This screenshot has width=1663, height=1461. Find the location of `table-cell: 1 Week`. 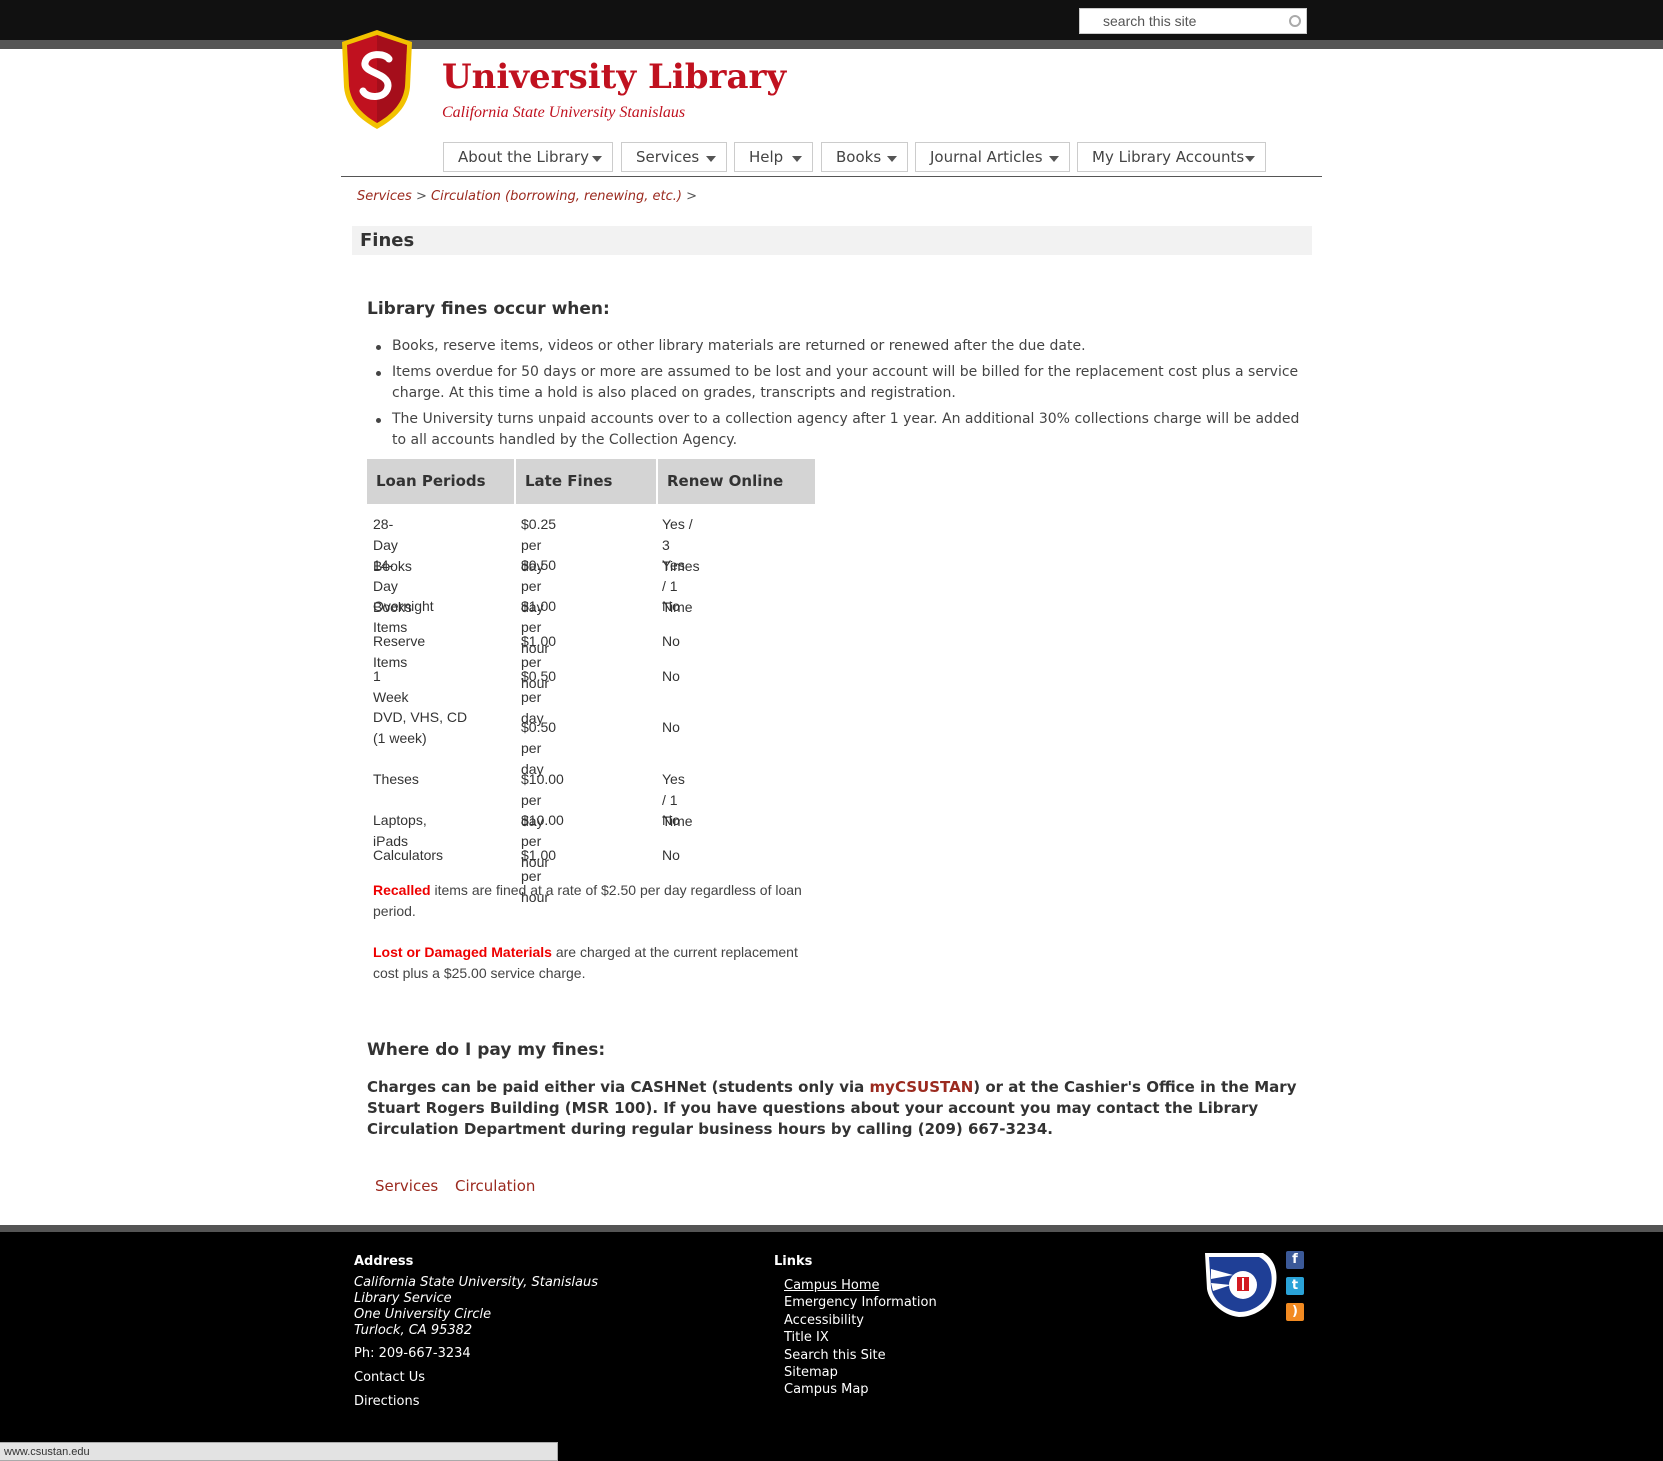

table-cell: 1 Week is located at coordinates (391, 686).